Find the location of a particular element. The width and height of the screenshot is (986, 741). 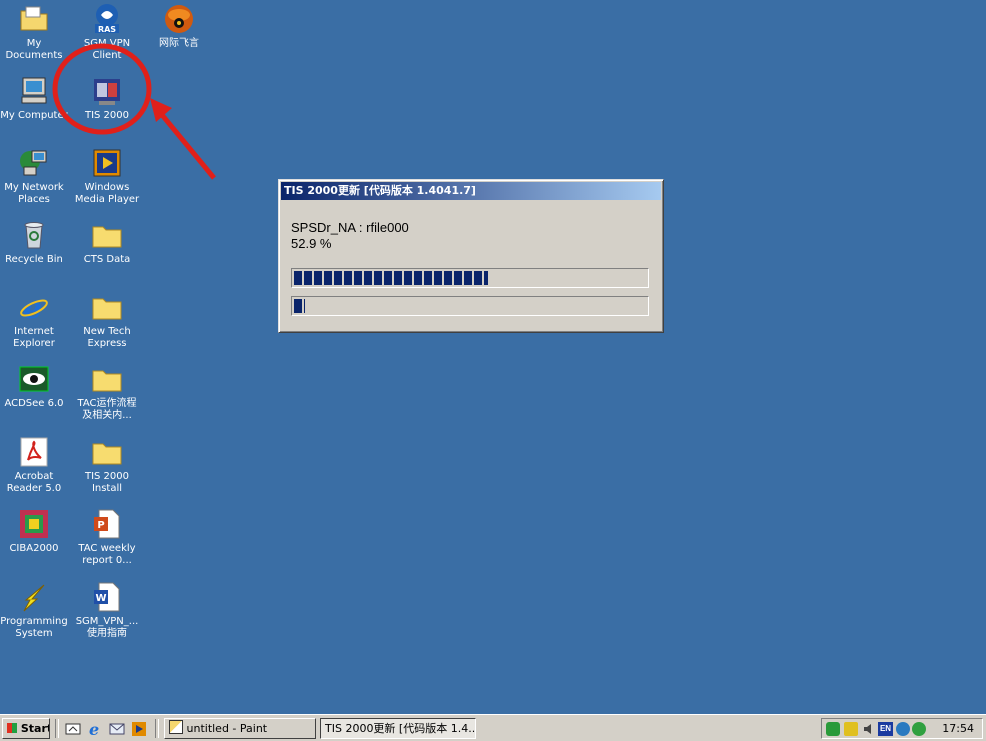

system-tray: EN 17:54 is located at coordinates (902, 728).